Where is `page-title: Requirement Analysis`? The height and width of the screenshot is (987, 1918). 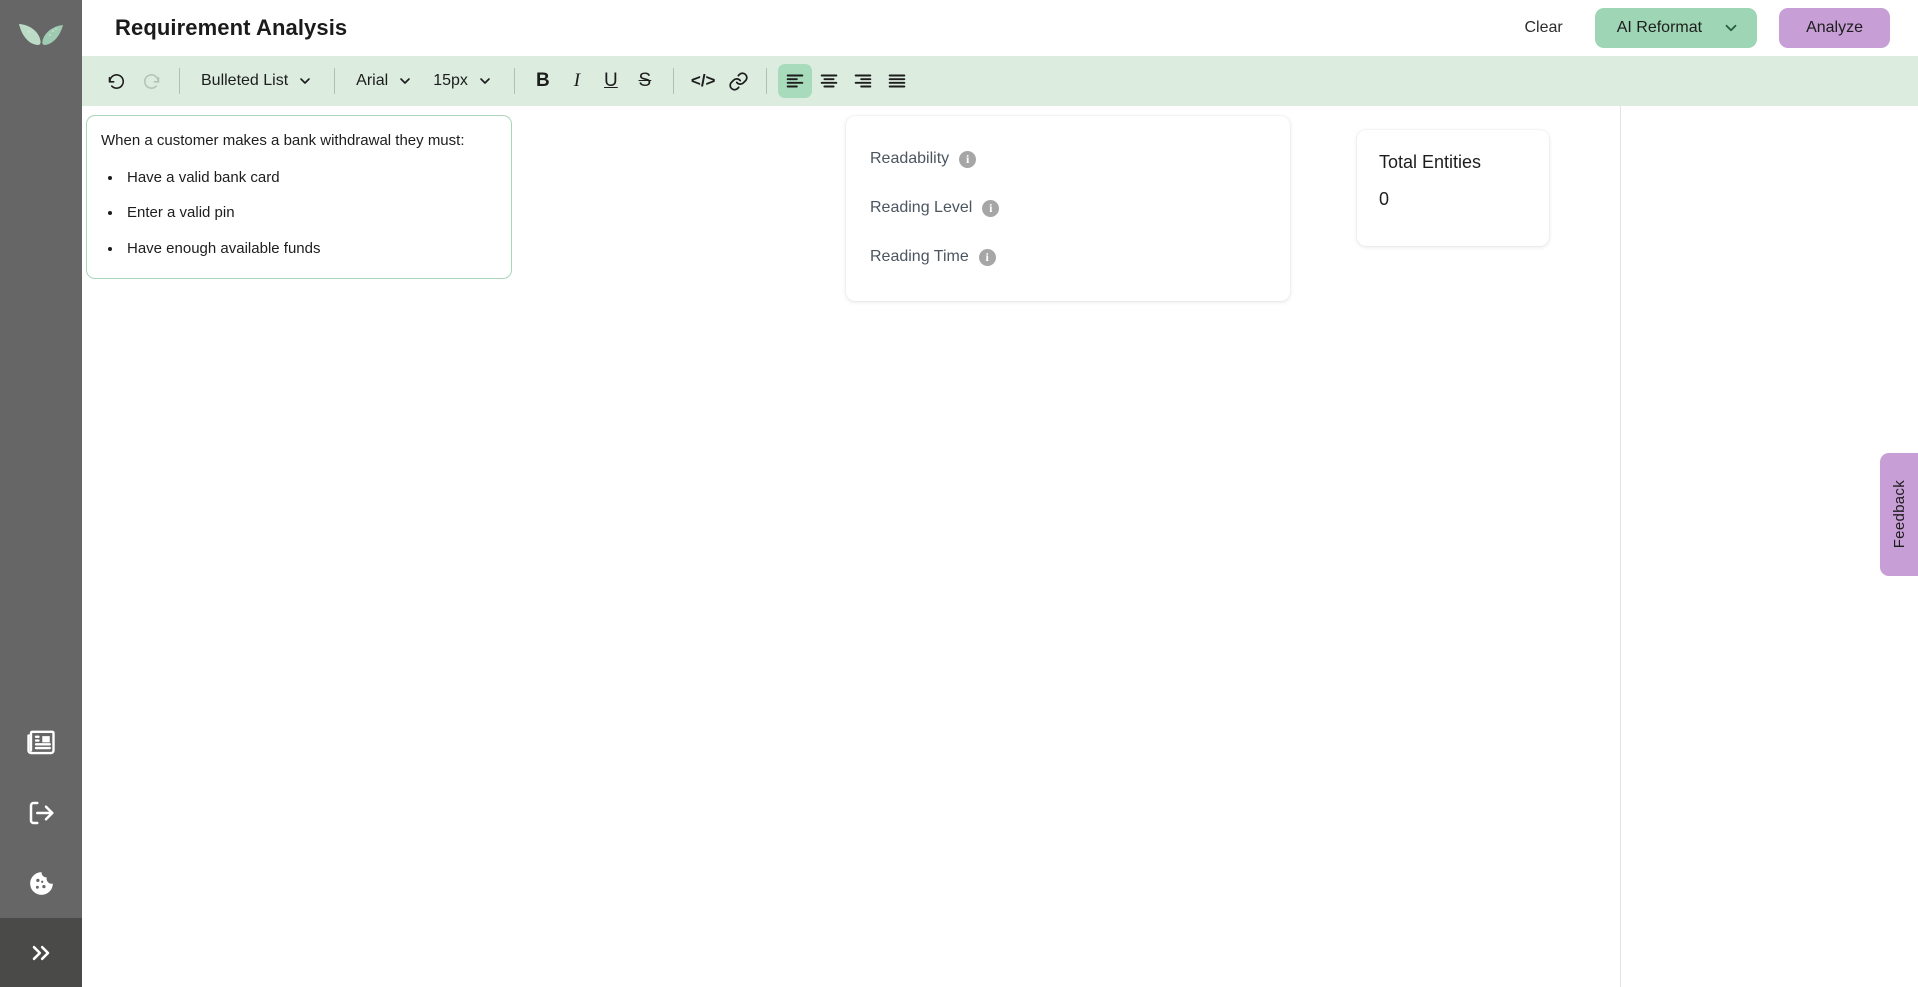 page-title: Requirement Analysis is located at coordinates (231, 27).